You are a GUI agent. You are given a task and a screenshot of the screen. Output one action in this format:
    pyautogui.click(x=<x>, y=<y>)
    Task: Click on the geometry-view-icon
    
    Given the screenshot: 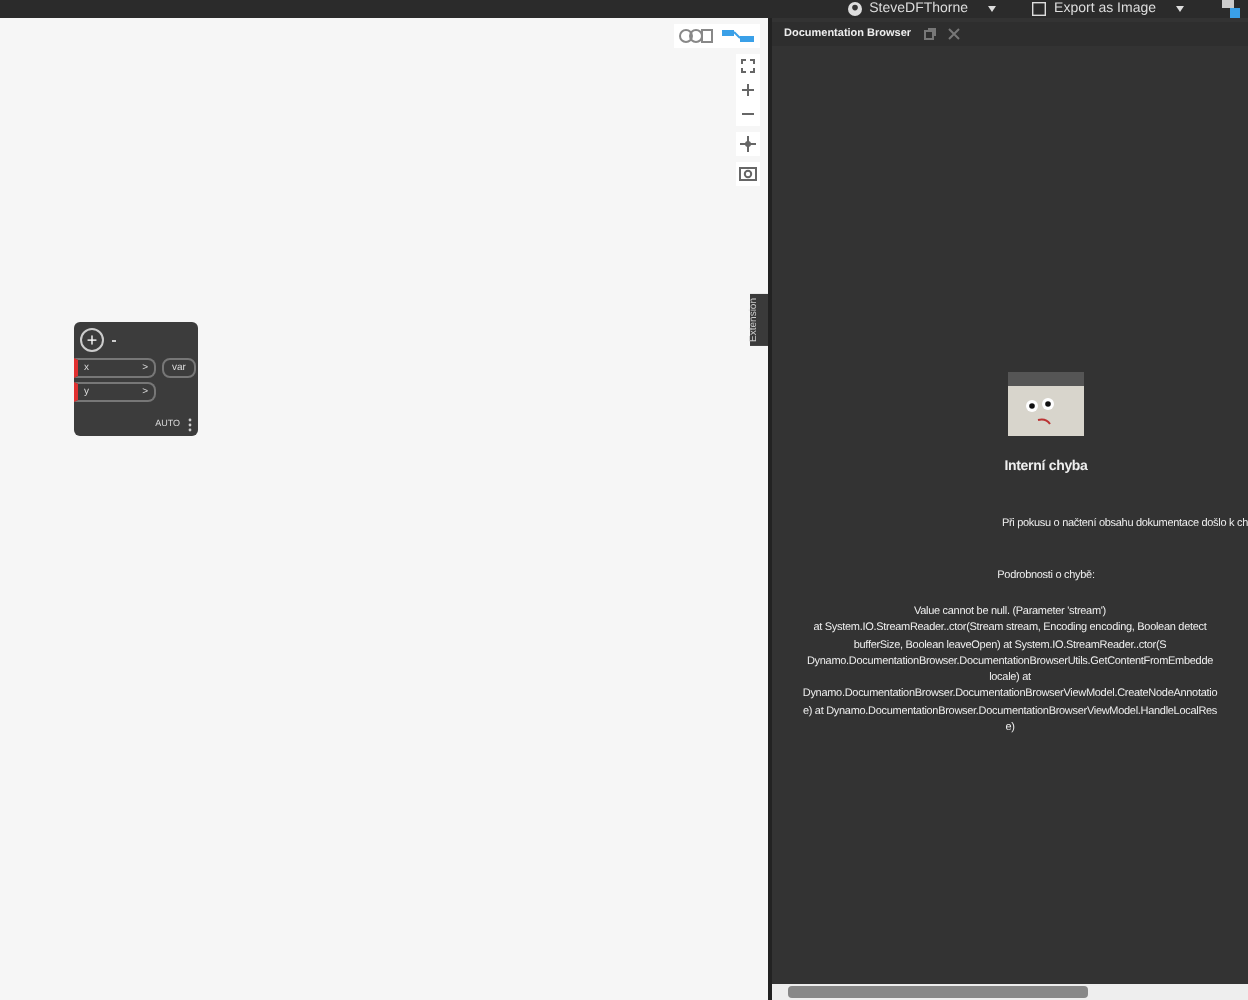 What is the action you would take?
    pyautogui.click(x=696, y=36)
    